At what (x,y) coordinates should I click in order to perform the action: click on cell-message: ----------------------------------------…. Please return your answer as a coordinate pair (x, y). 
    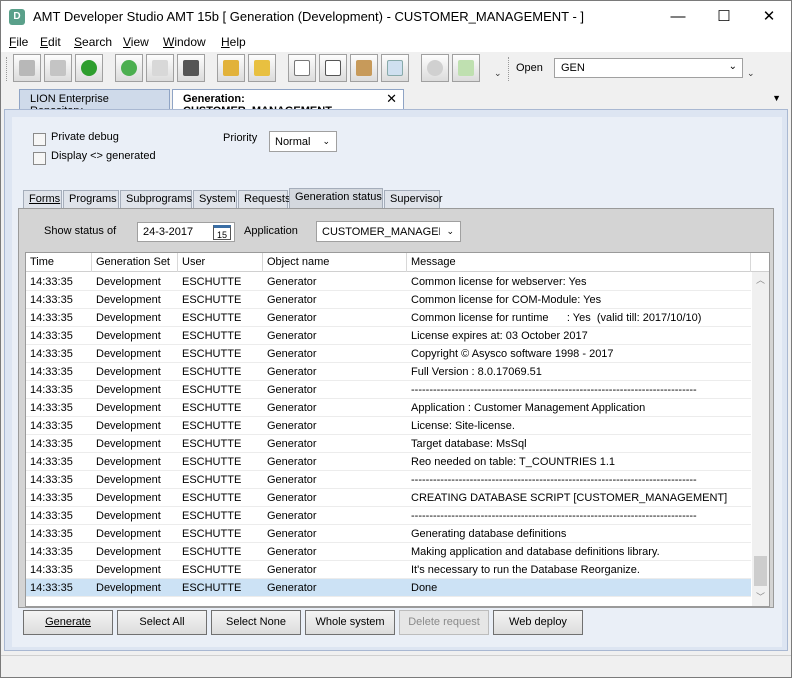
    Looking at the image, I should click on (554, 480).